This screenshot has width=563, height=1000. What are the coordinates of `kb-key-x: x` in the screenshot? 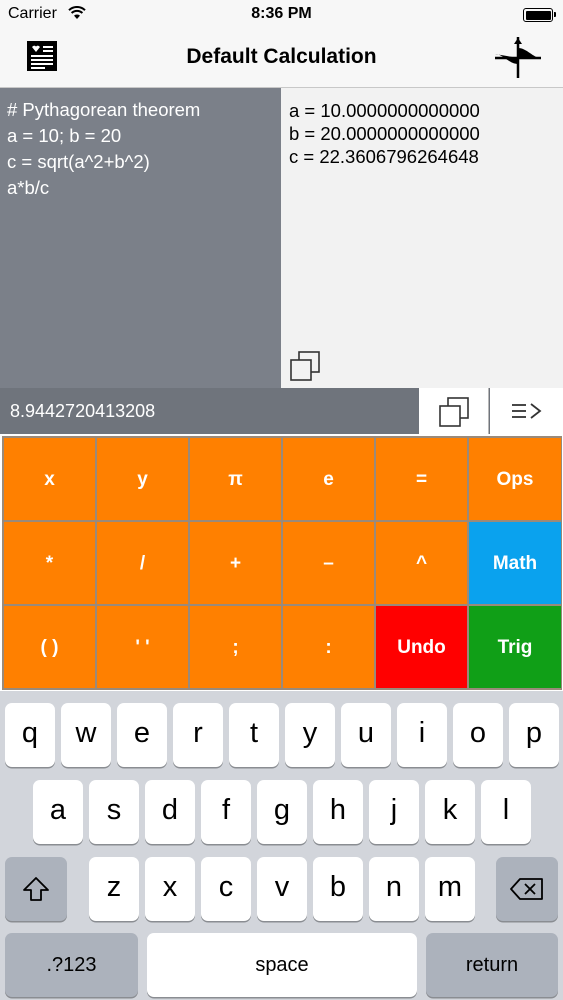 It's located at (170, 889).